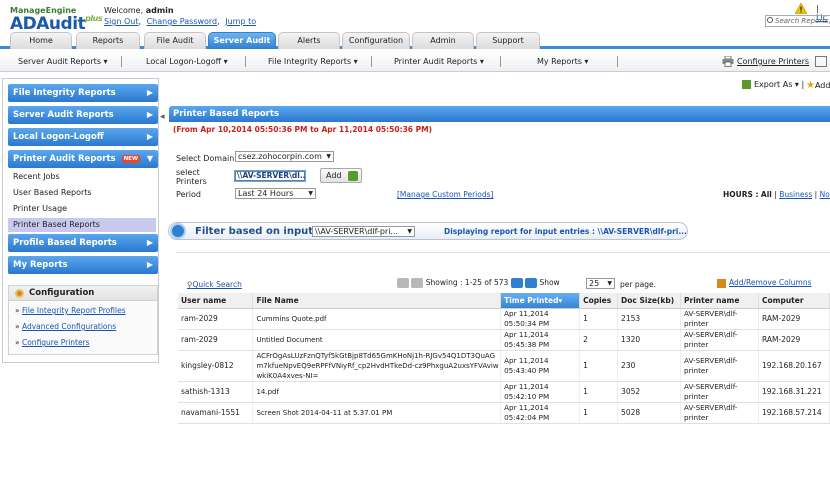 The image size is (830, 483). What do you see at coordinates (376, 40) in the screenshot?
I see `tab-configuration: Configuration` at bounding box center [376, 40].